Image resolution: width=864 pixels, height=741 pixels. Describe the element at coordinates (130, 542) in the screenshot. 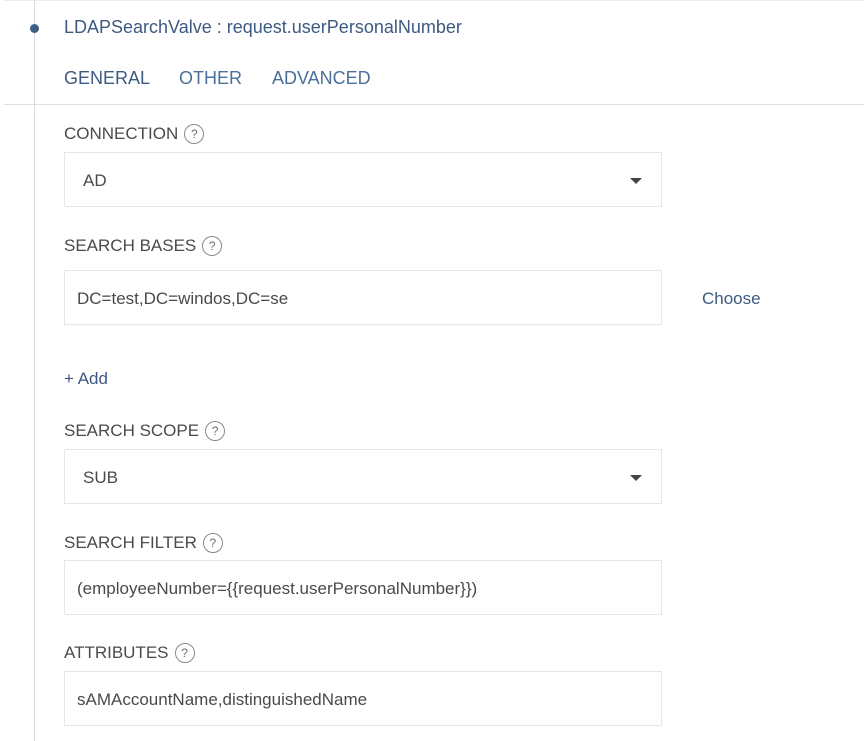

I see `search-filter-label-text: SEARCH FILTER` at that location.